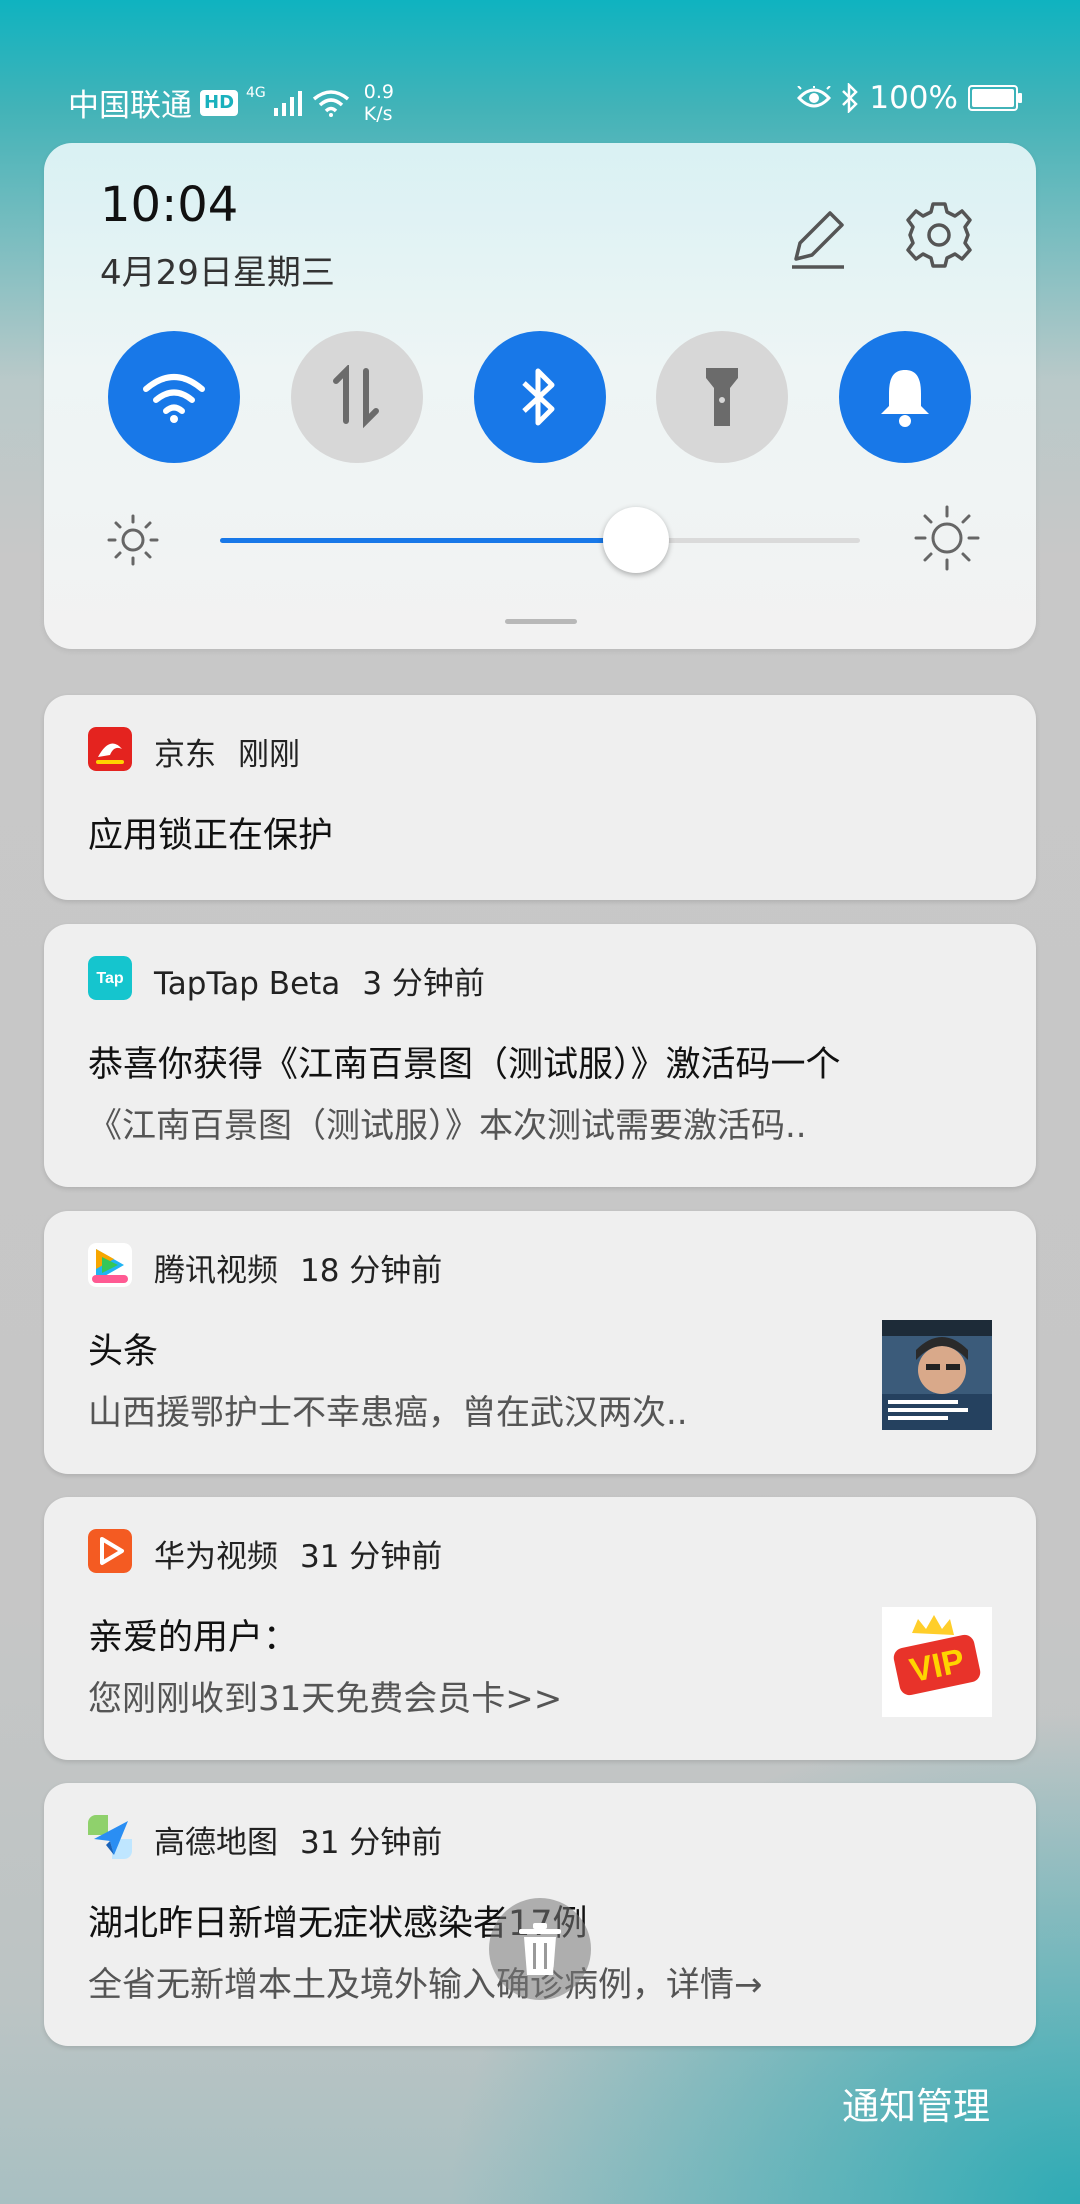 This screenshot has width=1080, height=2204. I want to click on notification-body: 您刚刚收到31天免费会员卡>>, so click(325, 1699).